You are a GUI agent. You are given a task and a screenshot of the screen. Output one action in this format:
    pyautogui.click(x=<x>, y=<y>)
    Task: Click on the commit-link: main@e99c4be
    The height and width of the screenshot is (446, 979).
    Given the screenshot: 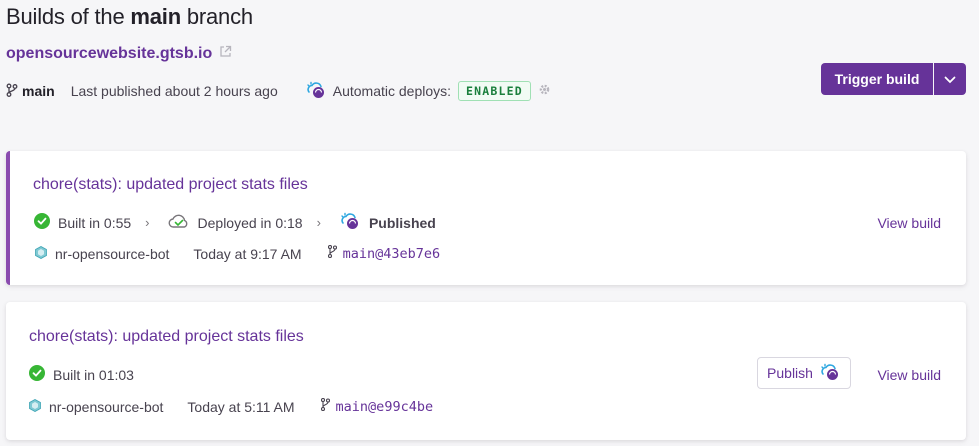 What is the action you would take?
    pyautogui.click(x=377, y=406)
    